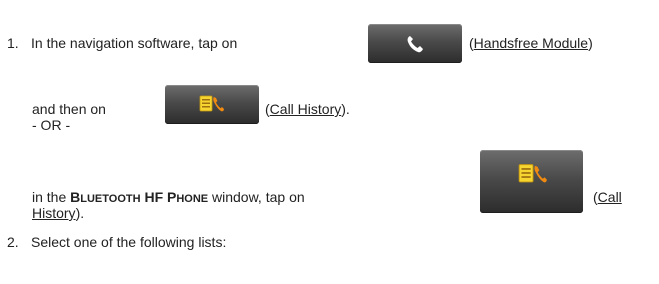  Describe the element at coordinates (13, 242) in the screenshot. I see `step-2-number: 2.` at that location.